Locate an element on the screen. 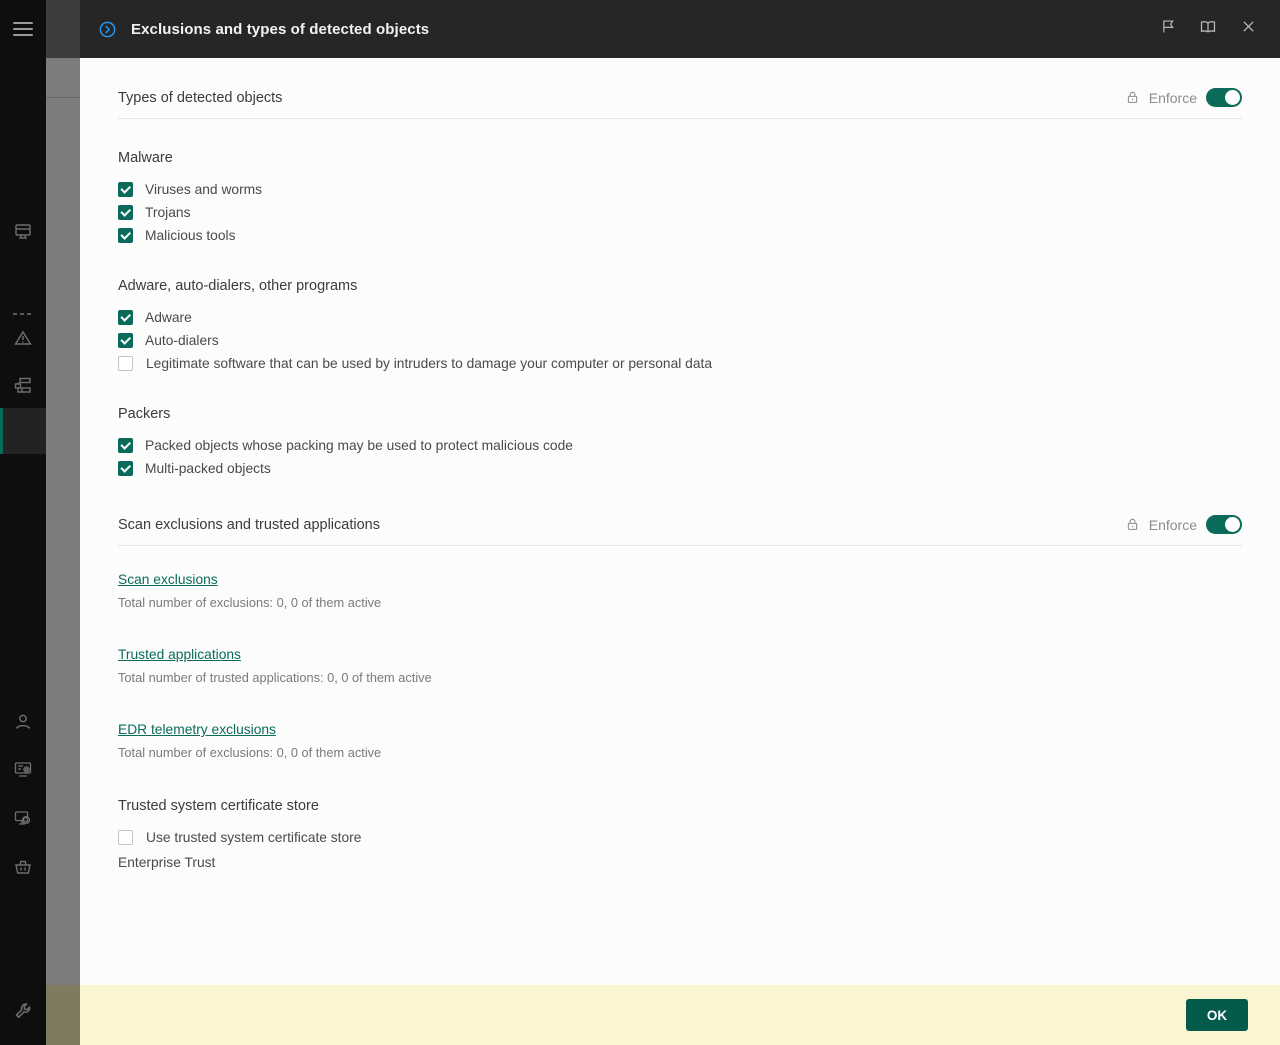 This screenshot has width=1280, height=1045. scrim-header-block is located at coordinates (63, 29).